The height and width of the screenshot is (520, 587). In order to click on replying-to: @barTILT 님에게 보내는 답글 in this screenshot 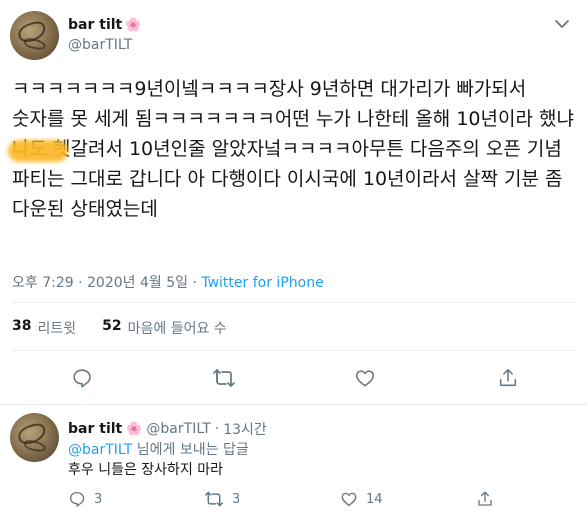, I will do `click(158, 449)`.